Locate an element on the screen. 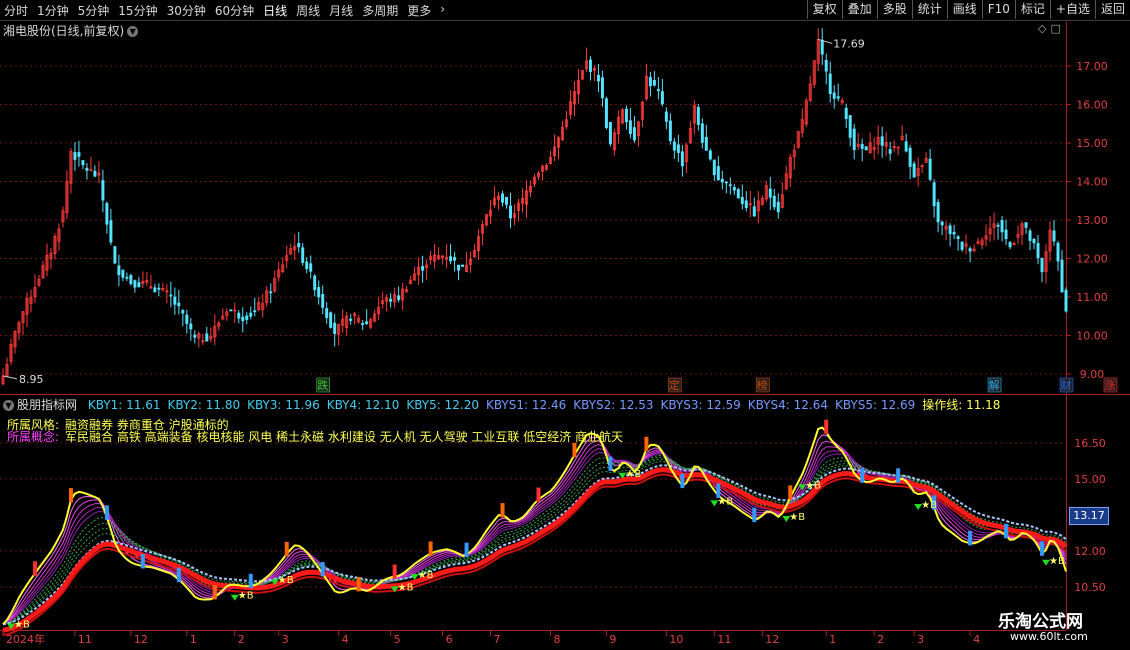  time-label-15: 1 is located at coordinates (832, 639).